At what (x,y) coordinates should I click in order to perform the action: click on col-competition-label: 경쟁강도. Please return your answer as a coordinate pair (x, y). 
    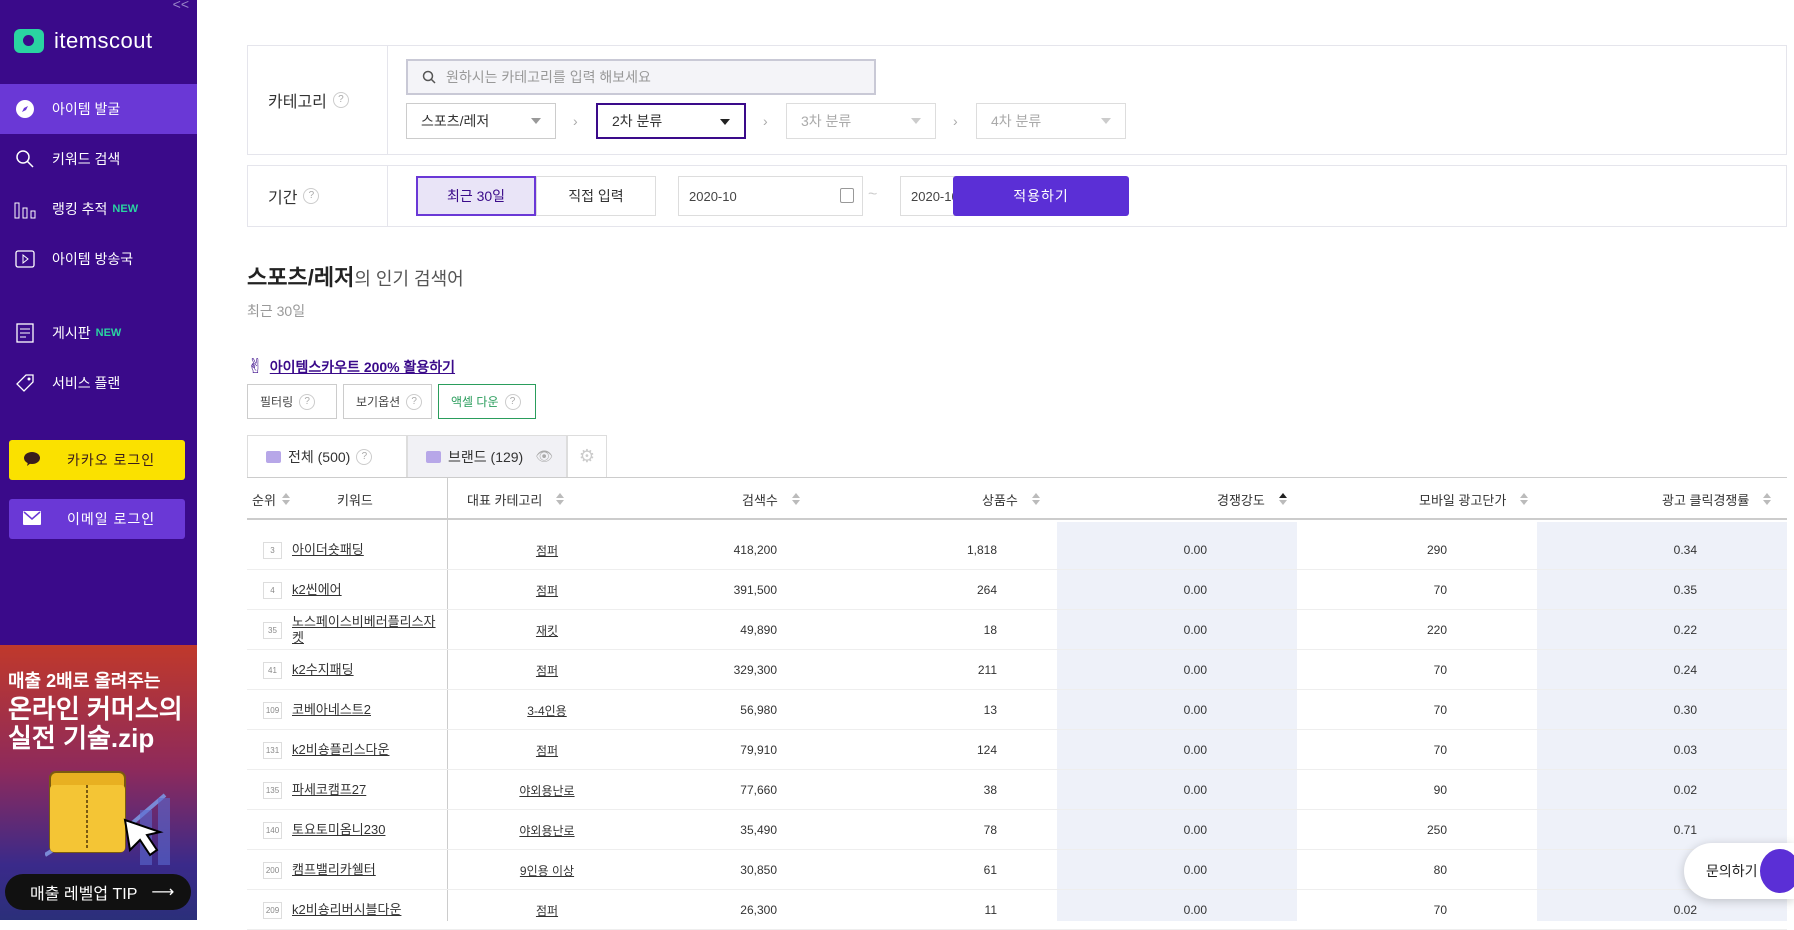
    Looking at the image, I should click on (1241, 500).